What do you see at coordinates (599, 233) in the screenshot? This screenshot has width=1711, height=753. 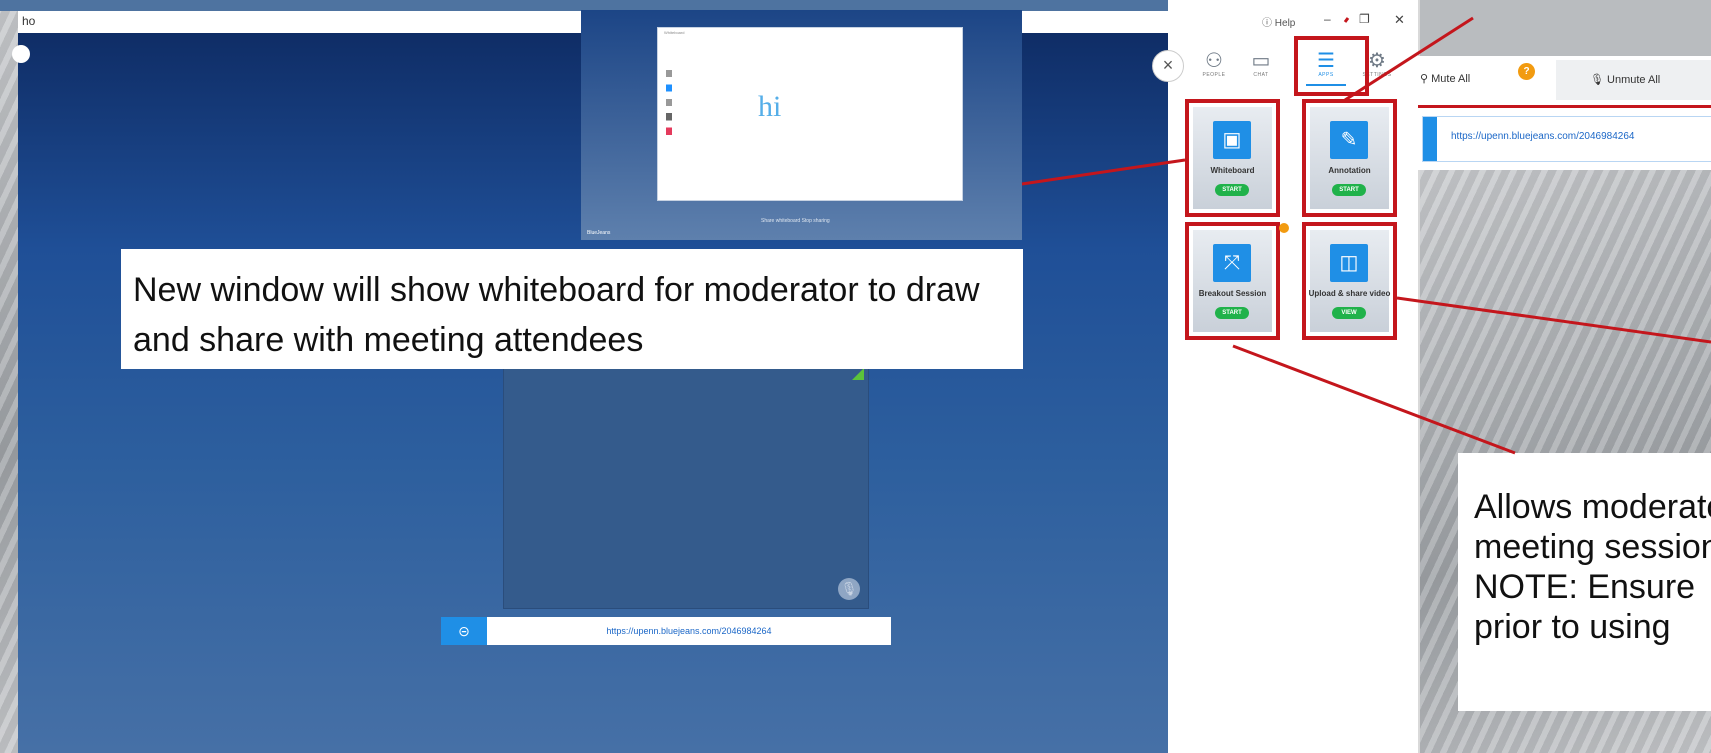 I see `logo: BlueJeans` at bounding box center [599, 233].